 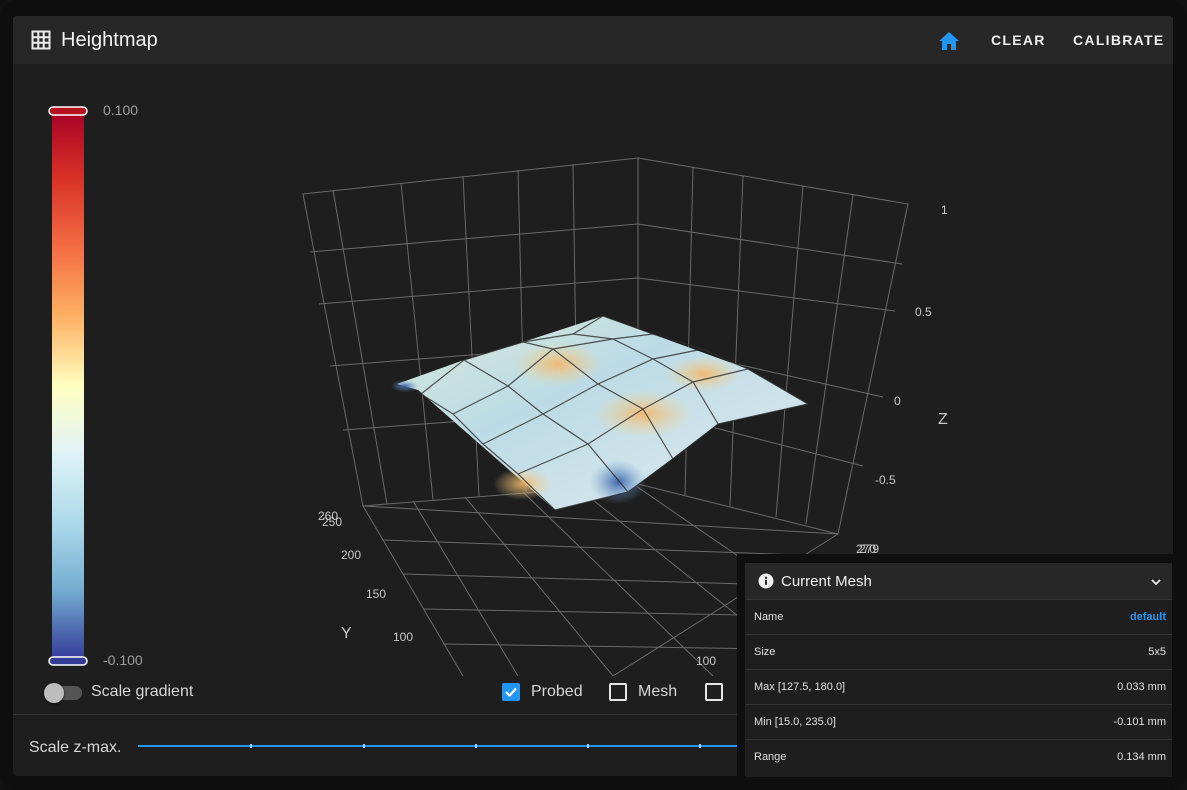 What do you see at coordinates (714, 692) in the screenshot?
I see `flat-checkbox` at bounding box center [714, 692].